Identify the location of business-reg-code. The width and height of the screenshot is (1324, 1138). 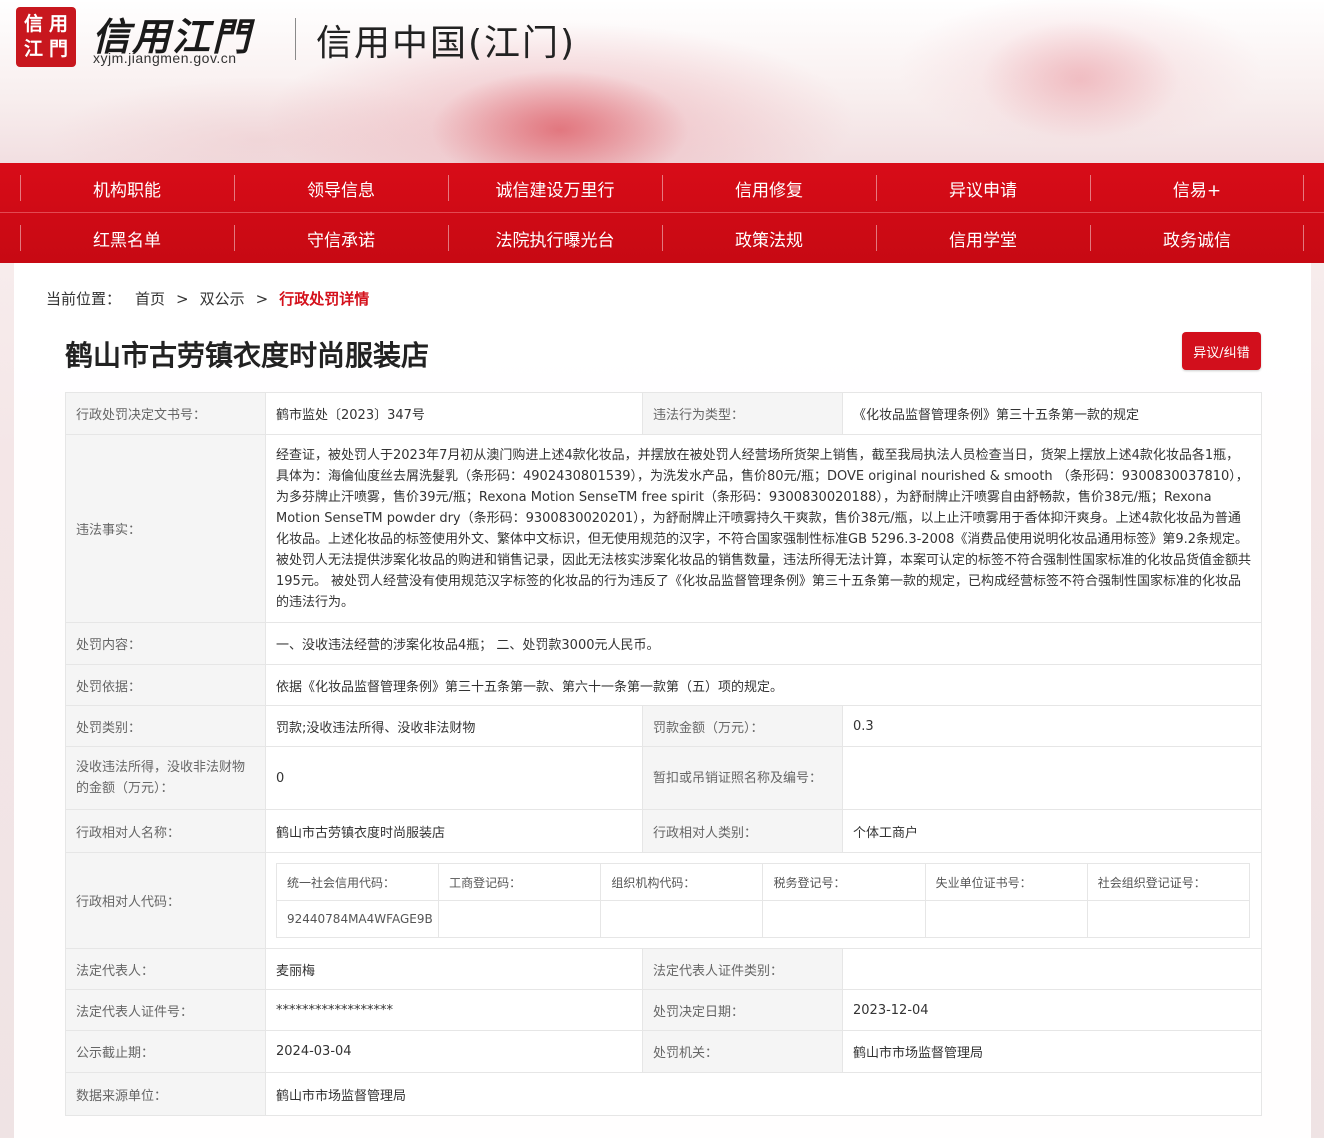
(520, 919).